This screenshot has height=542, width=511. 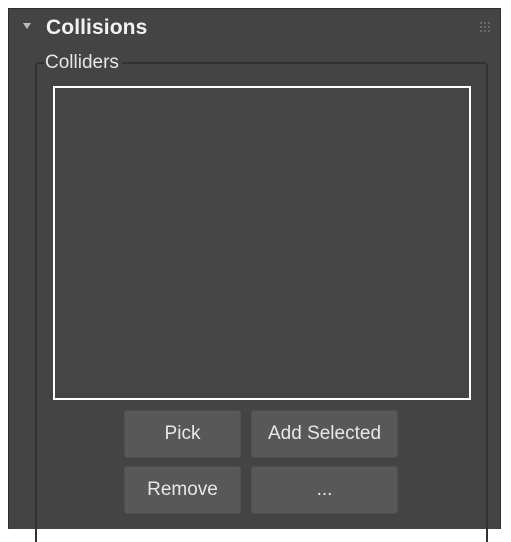 What do you see at coordinates (97, 27) in the screenshot?
I see `rollout-title: Collisions` at bounding box center [97, 27].